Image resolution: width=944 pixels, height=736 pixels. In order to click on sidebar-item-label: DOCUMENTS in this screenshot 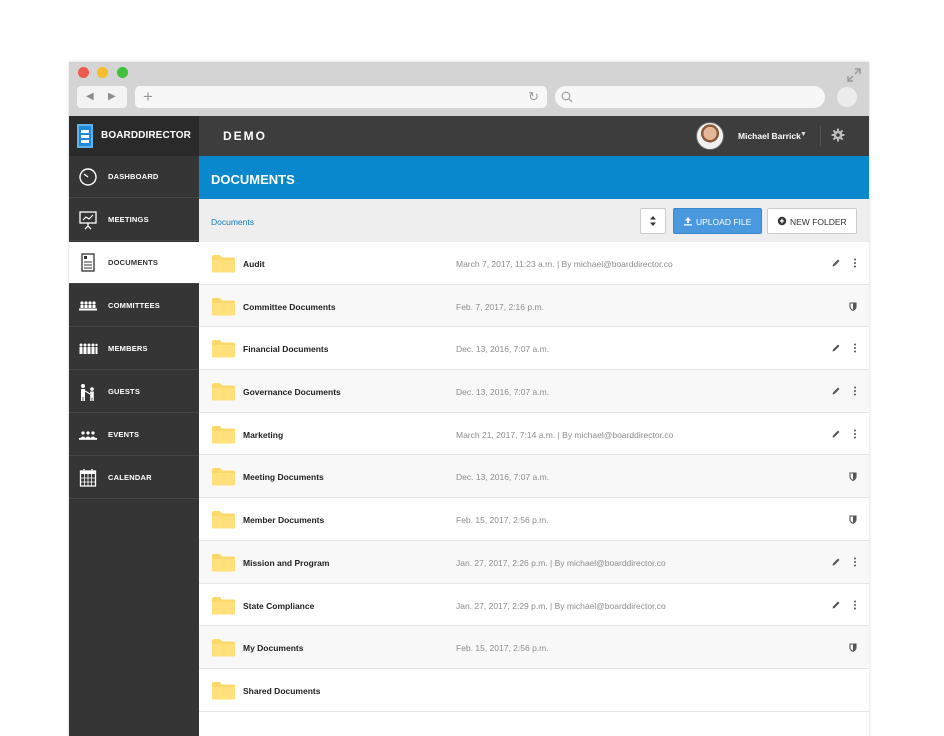, I will do `click(133, 262)`.